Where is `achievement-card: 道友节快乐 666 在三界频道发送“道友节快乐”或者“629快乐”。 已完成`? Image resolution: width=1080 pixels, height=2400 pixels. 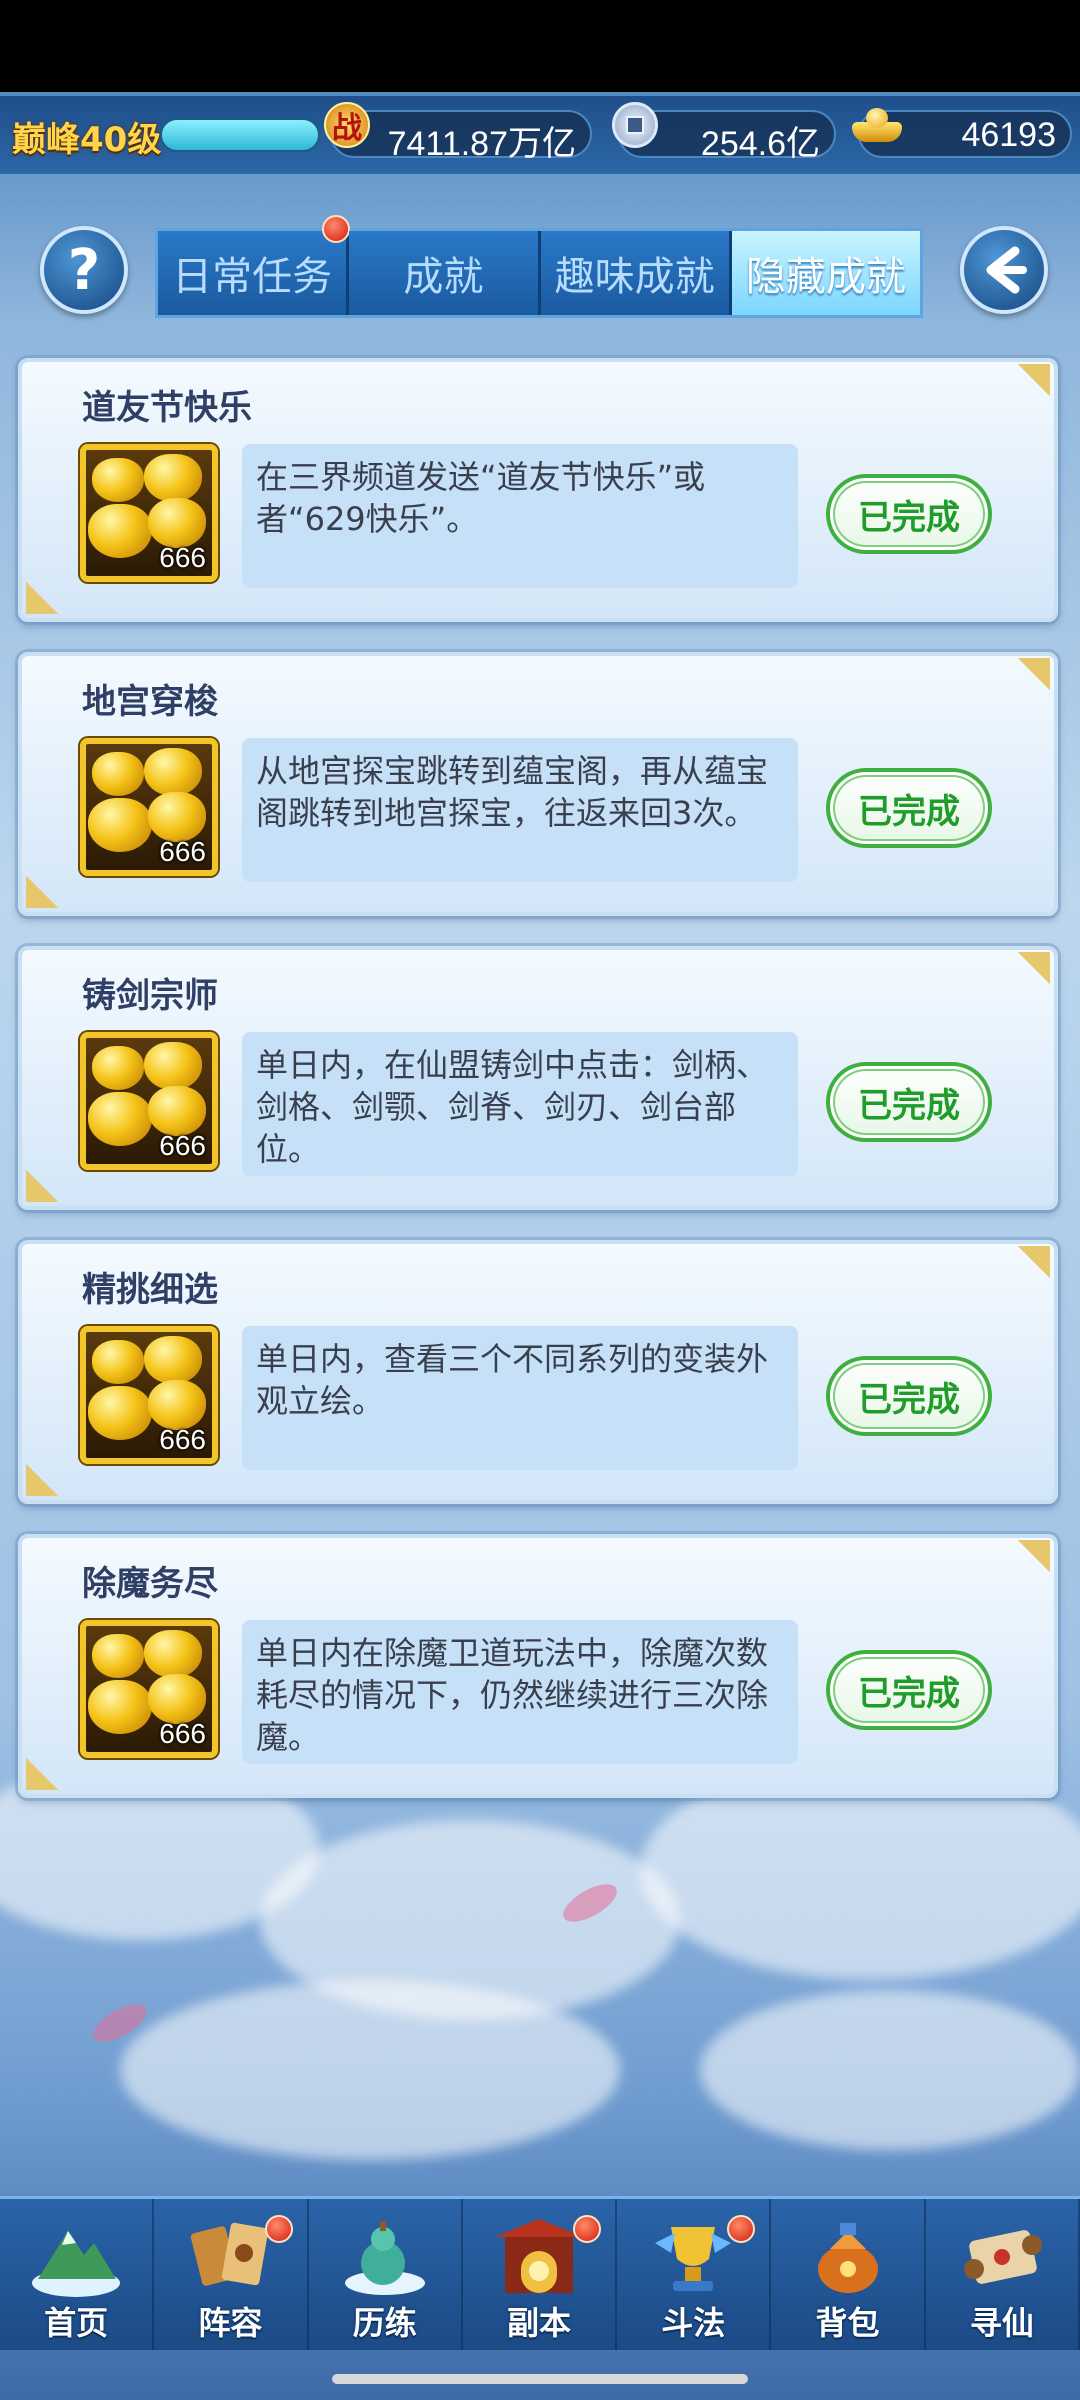
achievement-card: 道友节快乐 666 在三界频道发送“道友节快乐”或者“629快乐”。 已完成 is located at coordinates (538, 490).